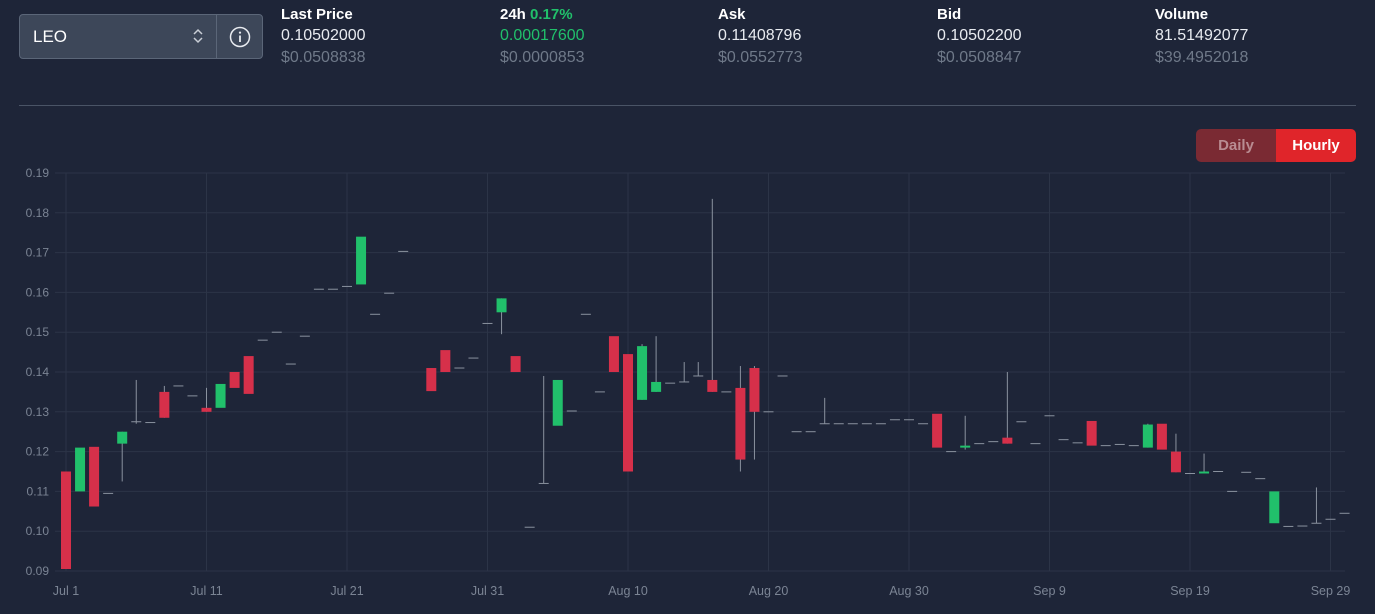 The height and width of the screenshot is (614, 1375). I want to click on stat-value: 0.10502200, so click(979, 35).